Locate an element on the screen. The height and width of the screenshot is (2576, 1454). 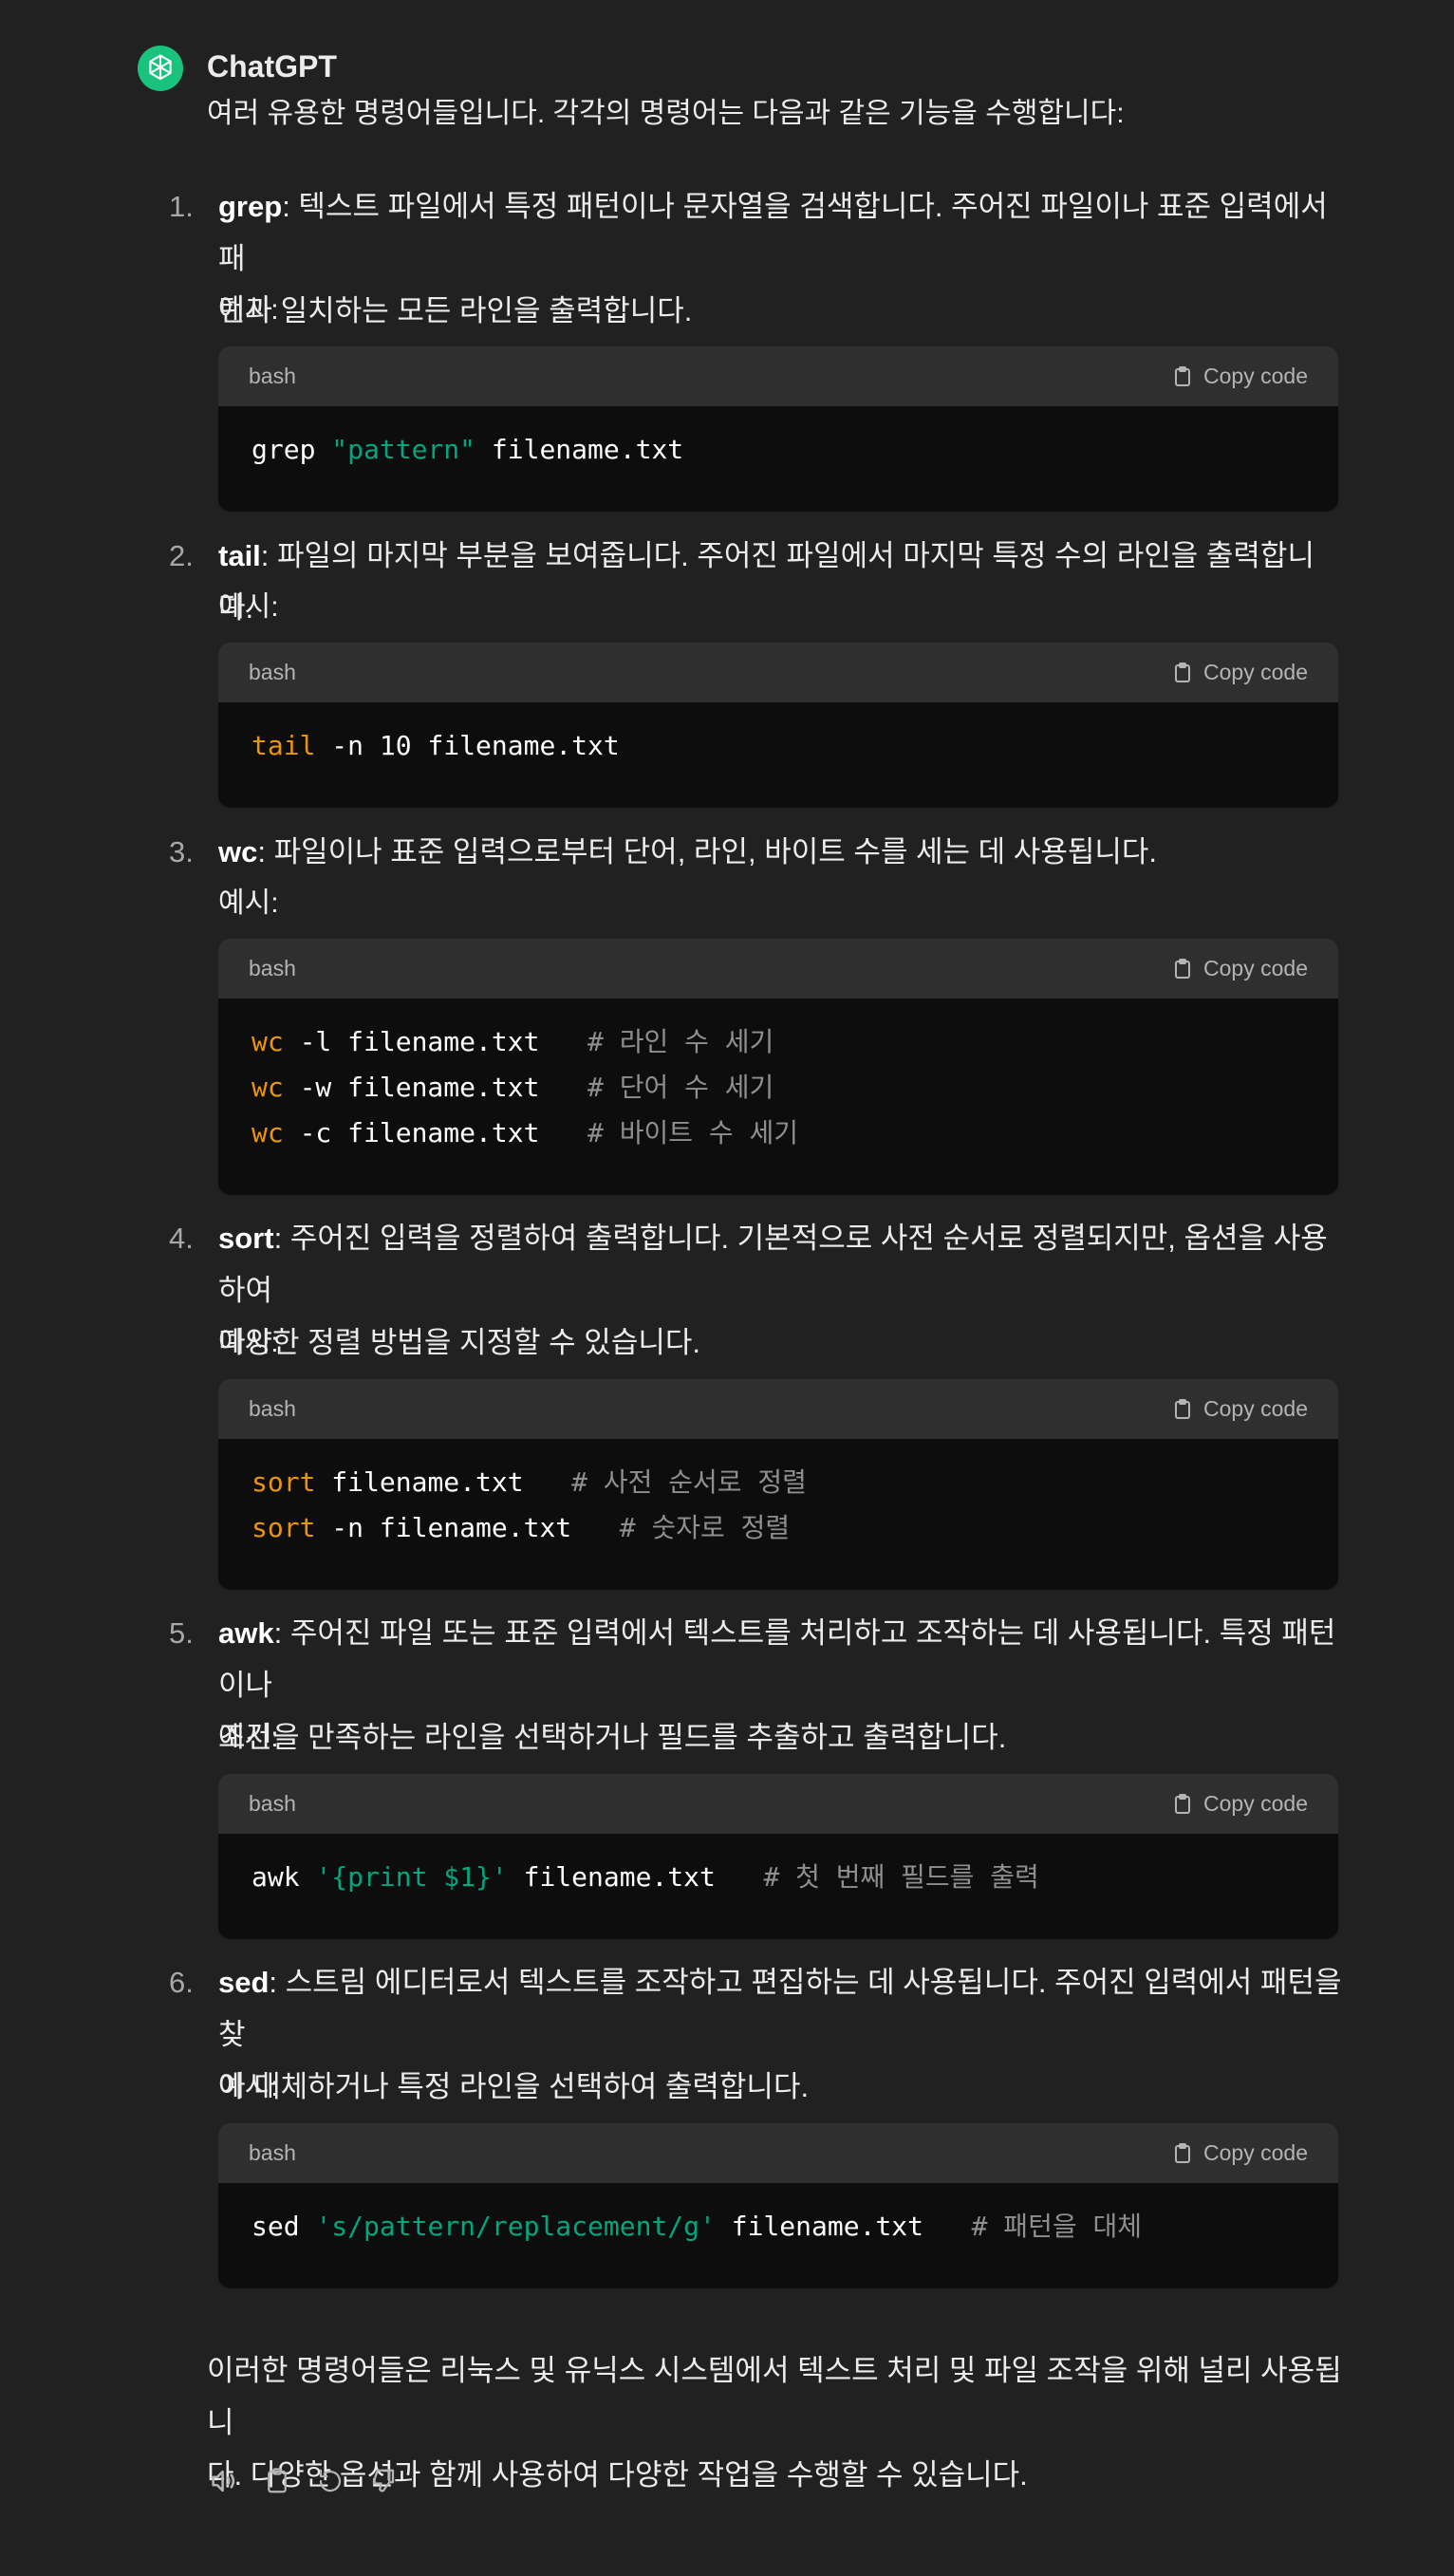
code-args: -n 10 filename.txt is located at coordinates (467, 745).